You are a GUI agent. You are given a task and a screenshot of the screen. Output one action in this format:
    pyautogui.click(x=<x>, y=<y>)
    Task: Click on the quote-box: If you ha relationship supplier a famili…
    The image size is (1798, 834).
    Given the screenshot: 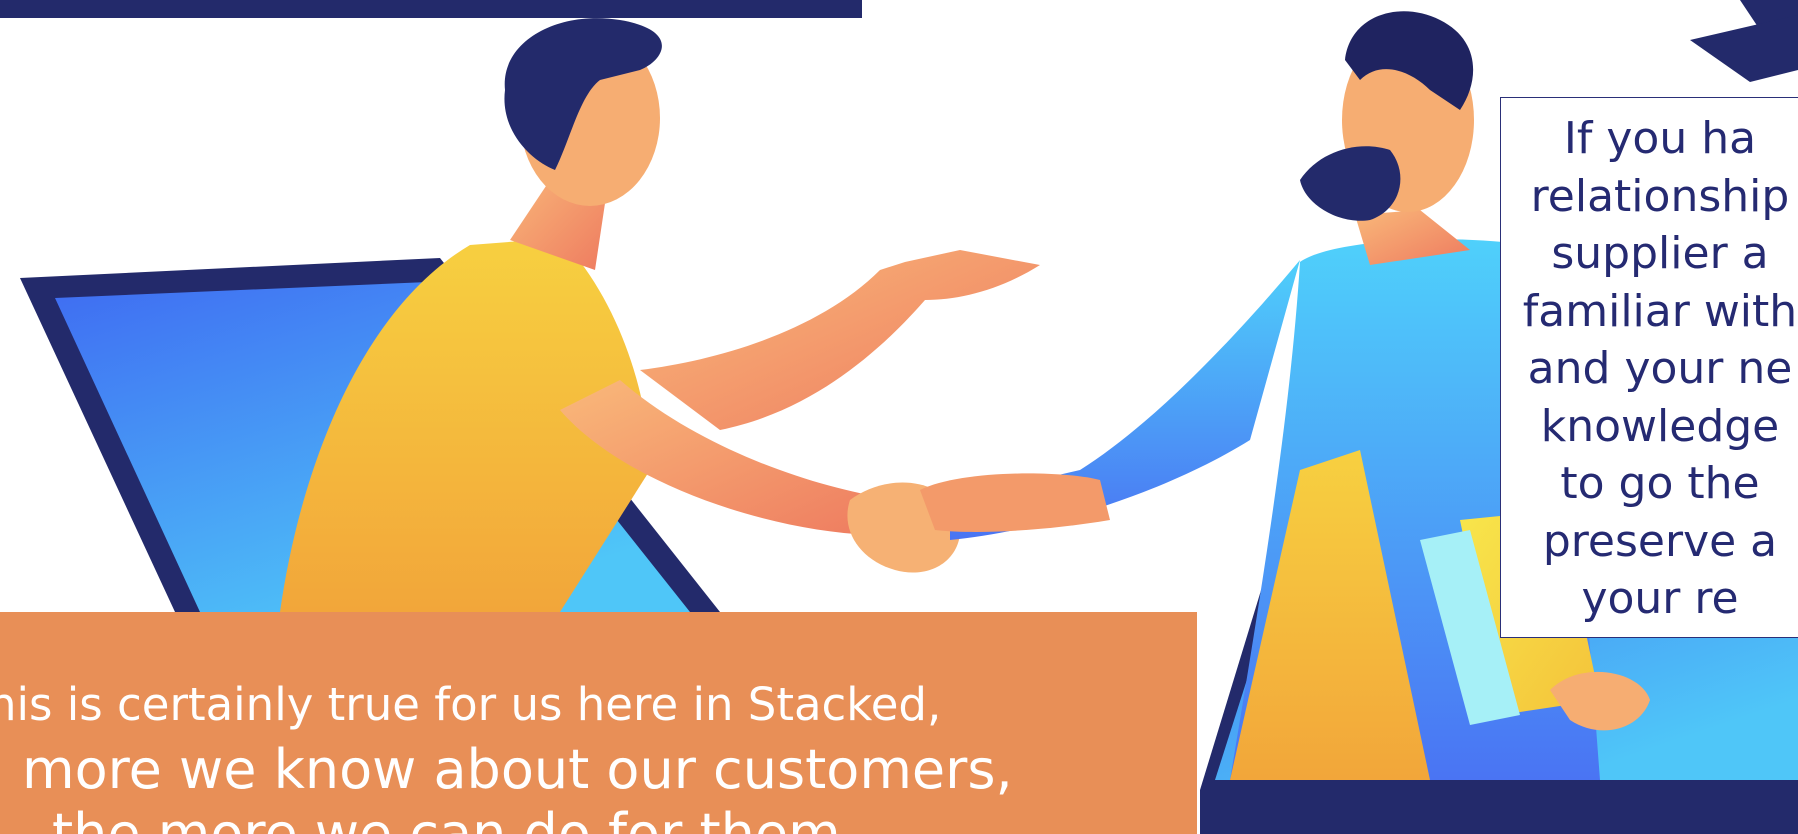 What is the action you would take?
    pyautogui.click(x=1649, y=367)
    